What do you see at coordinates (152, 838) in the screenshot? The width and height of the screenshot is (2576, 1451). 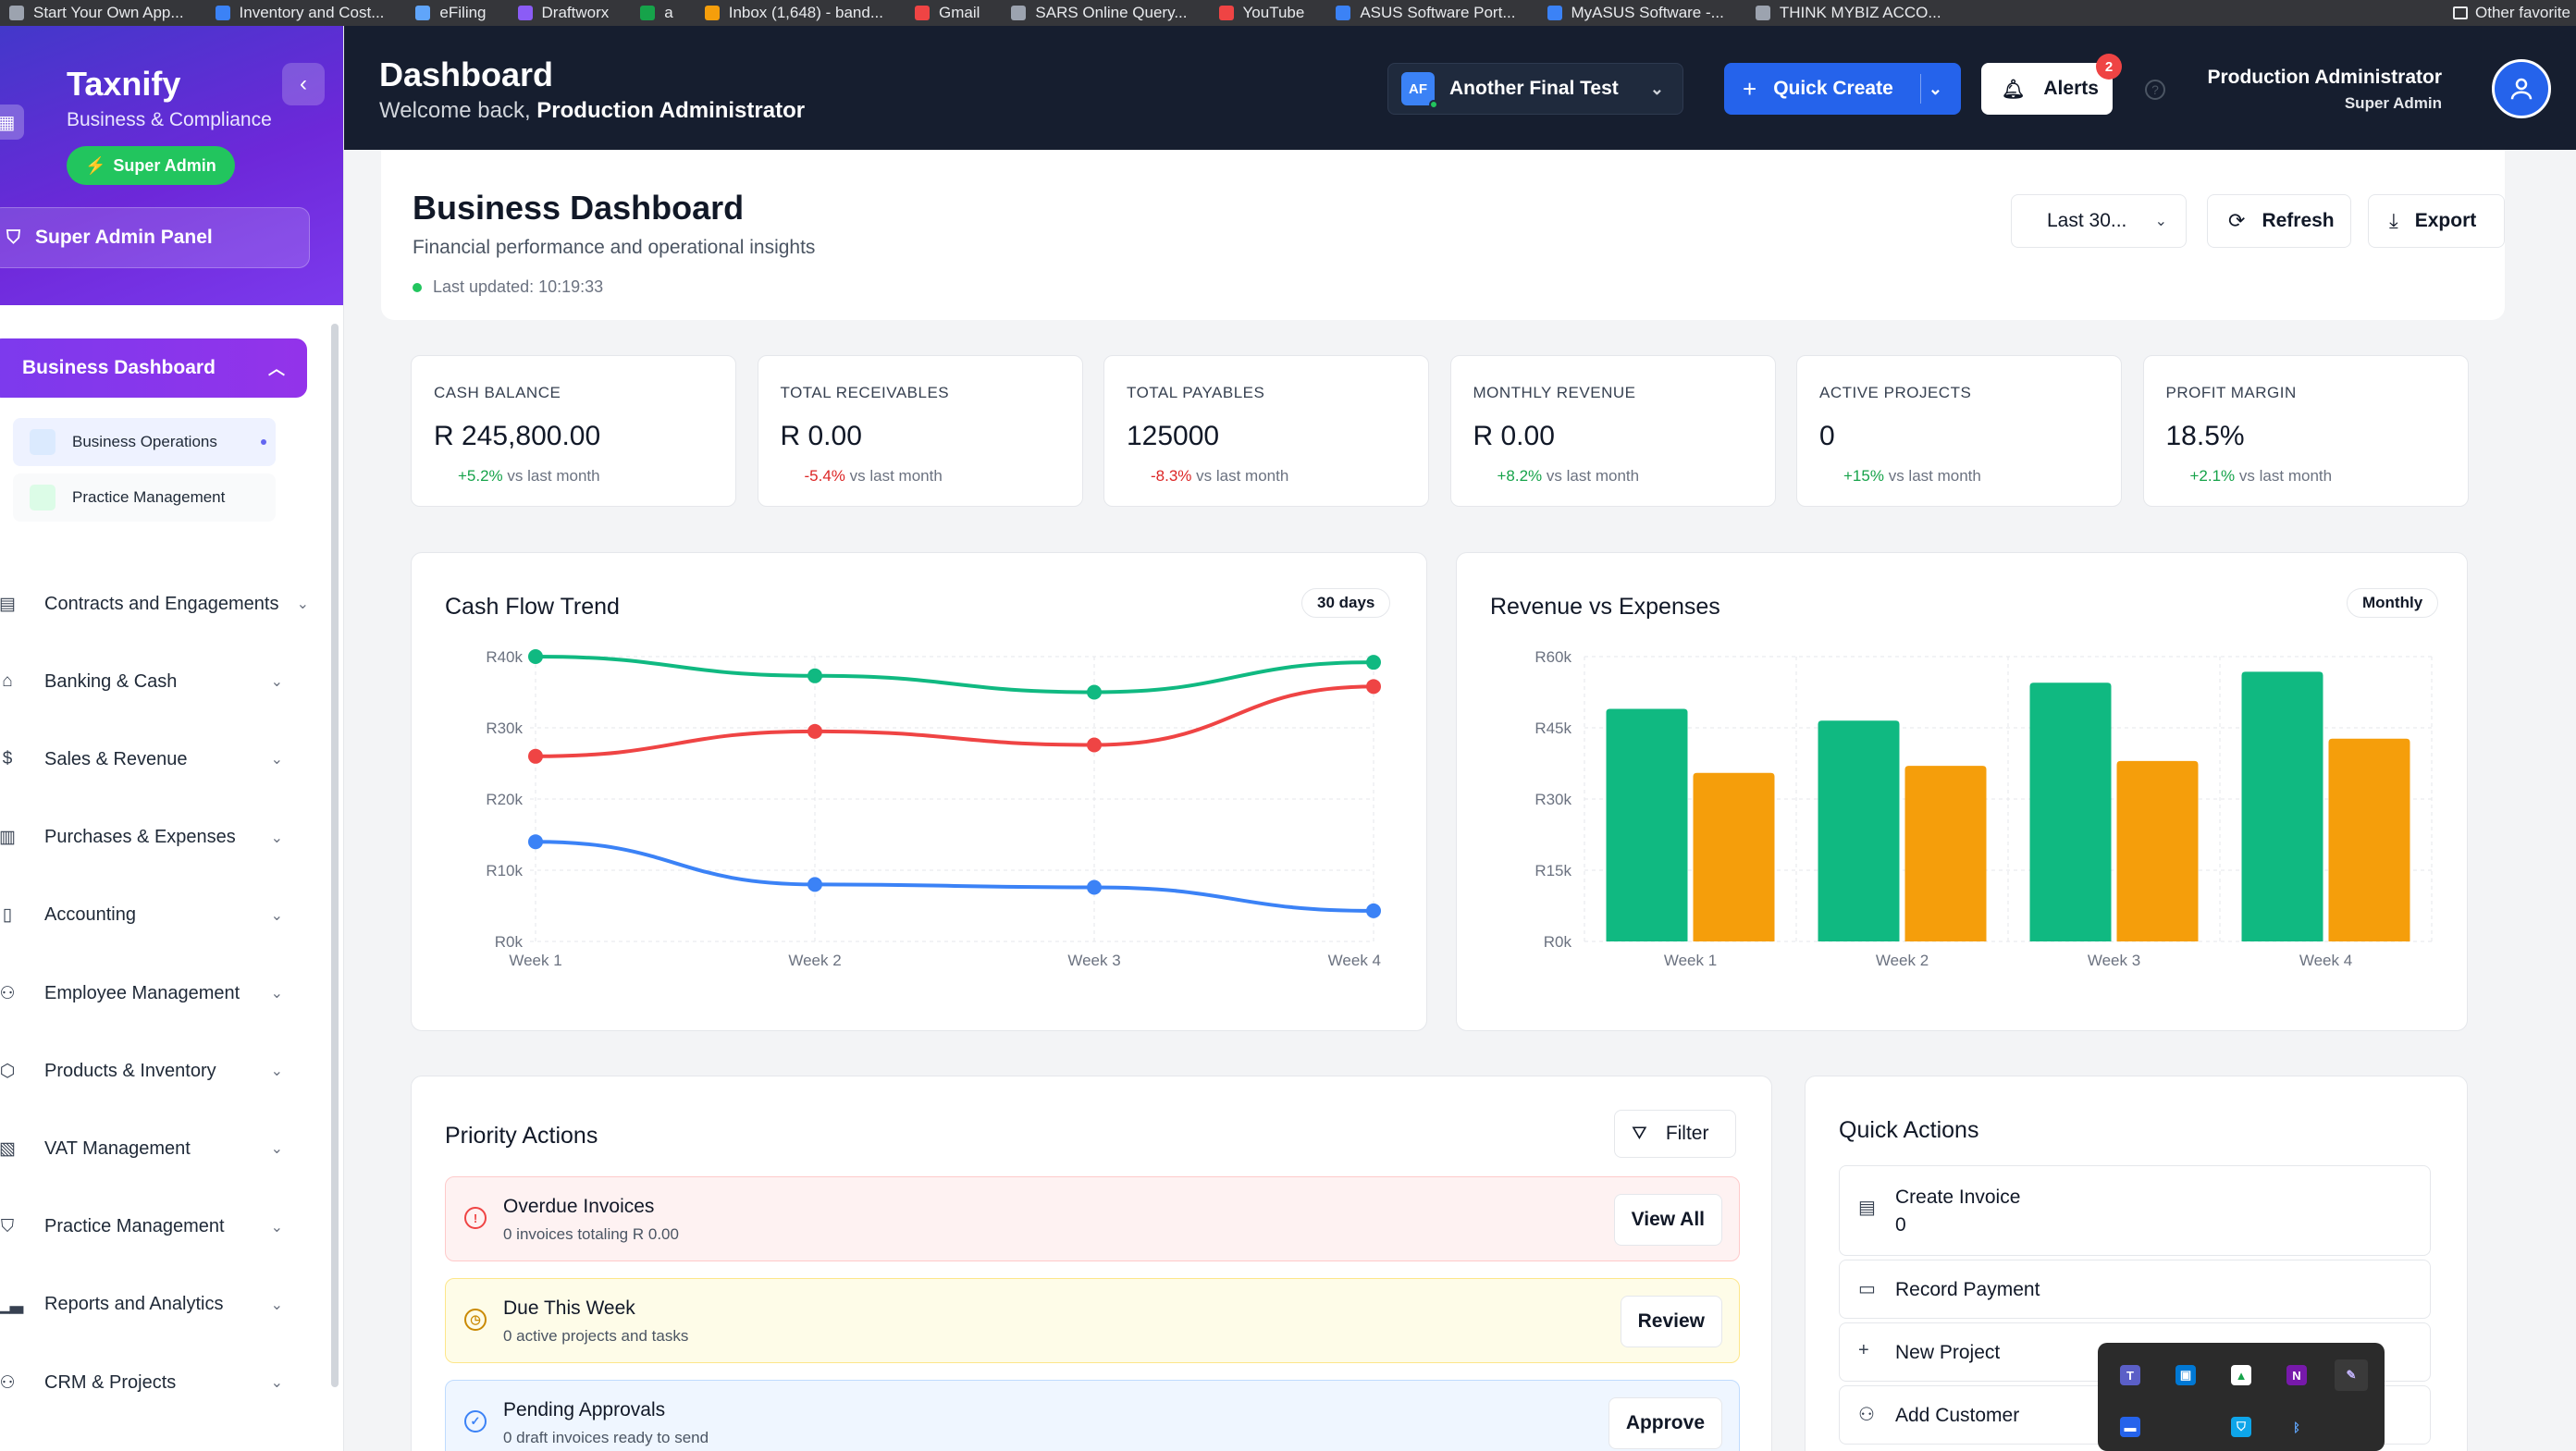 I see `sidebar-item: ▥ Purchases & Expenses ⌄` at bounding box center [152, 838].